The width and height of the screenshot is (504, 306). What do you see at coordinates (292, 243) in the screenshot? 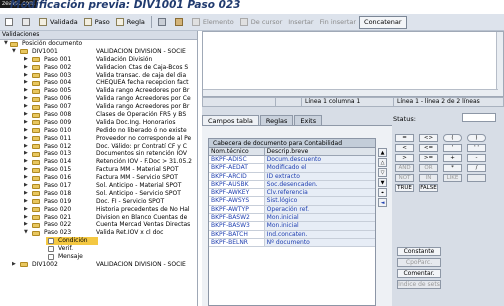
I see `table-row: BKPF-BELNR Nº documento` at bounding box center [292, 243].